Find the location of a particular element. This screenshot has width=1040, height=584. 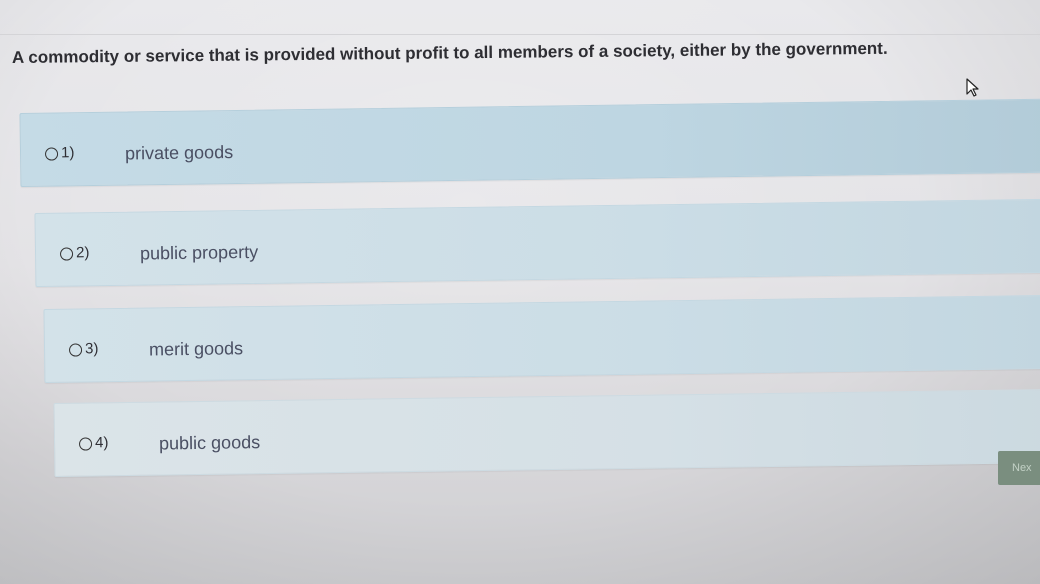

answer-option-1: 1) private goods is located at coordinates (529, 142).